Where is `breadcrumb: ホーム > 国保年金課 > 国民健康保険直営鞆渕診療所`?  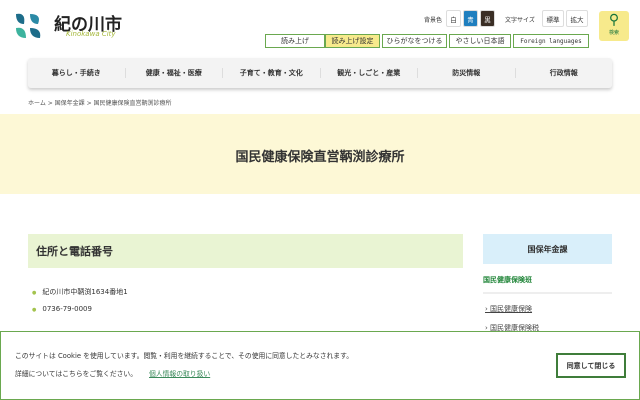
breadcrumb: ホーム > 国保年金課 > 国民健康保険直営鞆渕診療所 is located at coordinates (100, 102).